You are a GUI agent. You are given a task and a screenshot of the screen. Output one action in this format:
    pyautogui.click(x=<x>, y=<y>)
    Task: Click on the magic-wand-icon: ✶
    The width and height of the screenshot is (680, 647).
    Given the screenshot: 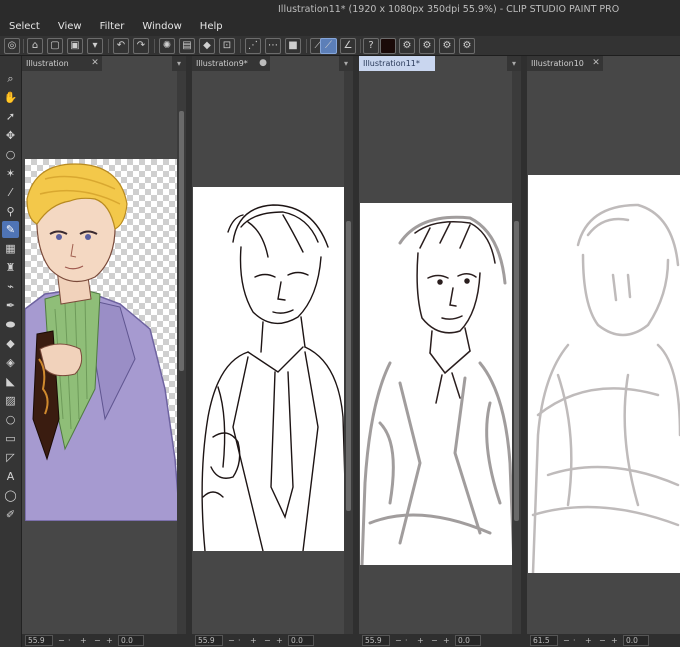 What is the action you would take?
    pyautogui.click(x=10, y=173)
    